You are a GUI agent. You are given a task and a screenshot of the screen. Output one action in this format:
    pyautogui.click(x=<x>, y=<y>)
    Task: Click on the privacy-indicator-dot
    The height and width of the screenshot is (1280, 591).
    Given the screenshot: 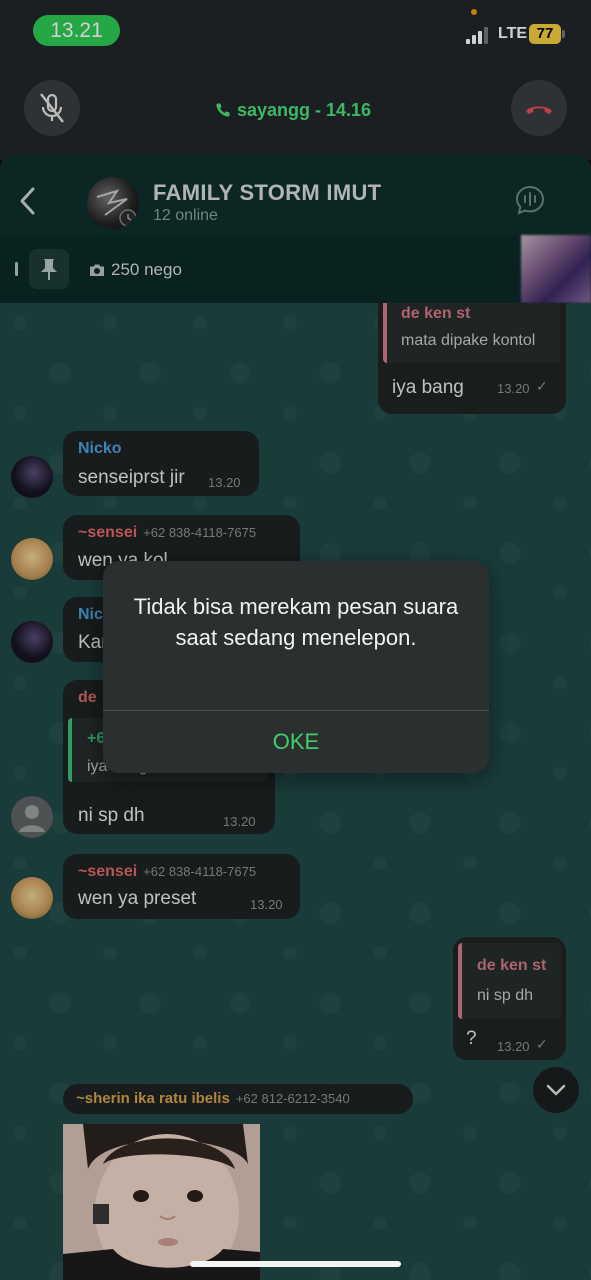 What is the action you would take?
    pyautogui.click(x=474, y=12)
    